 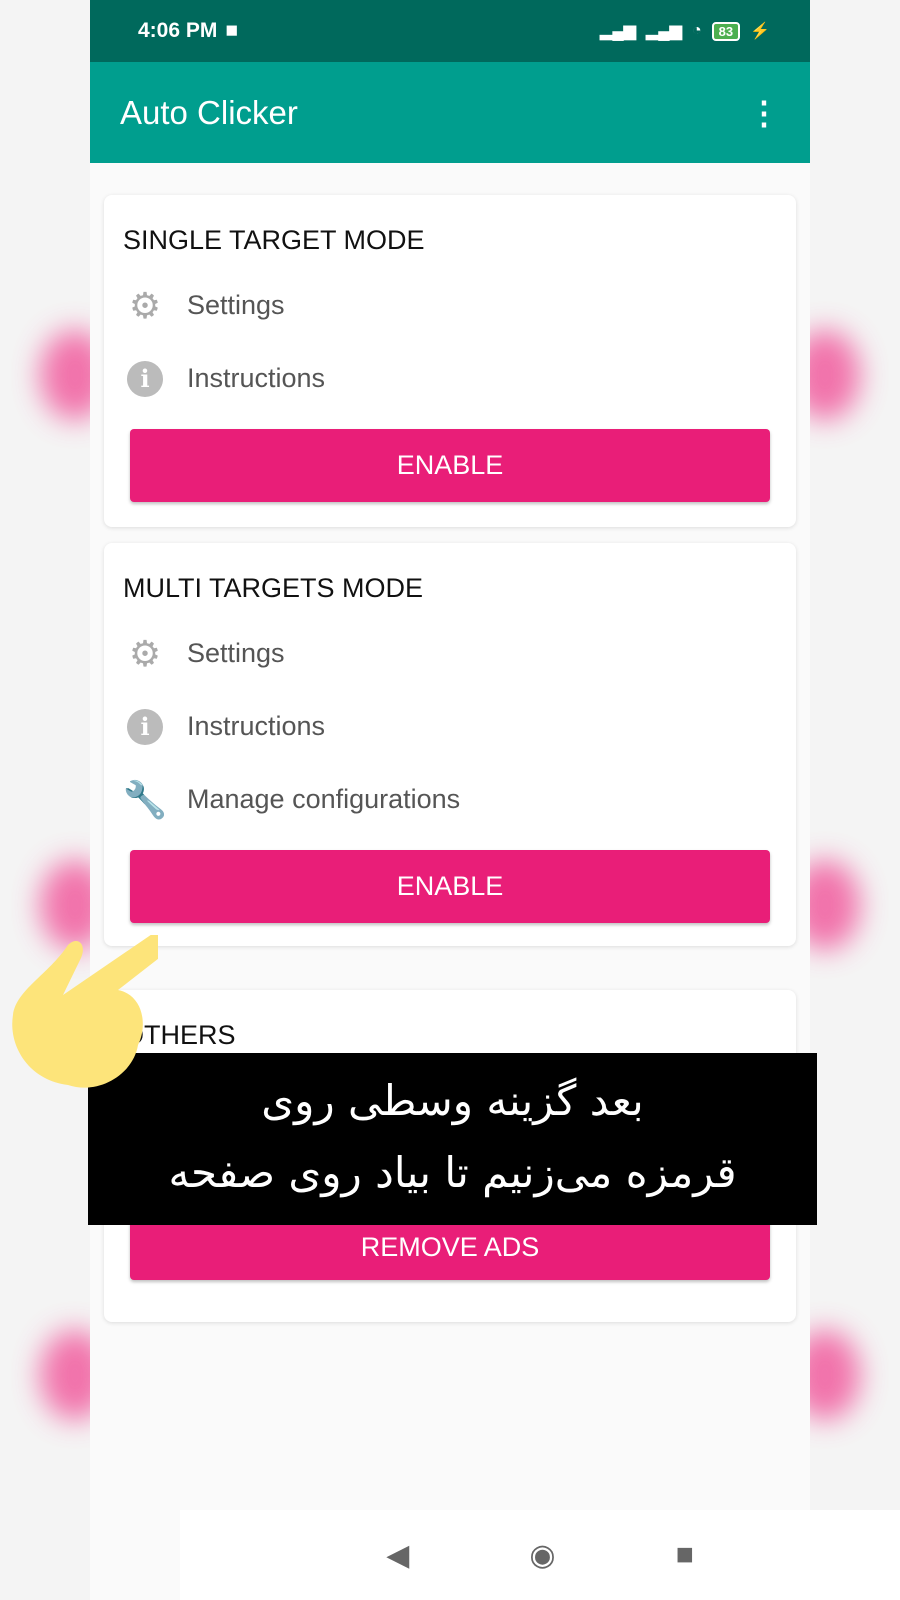 What do you see at coordinates (450, 653) in the screenshot?
I see `multi-settings-item: ⚙ Settings` at bounding box center [450, 653].